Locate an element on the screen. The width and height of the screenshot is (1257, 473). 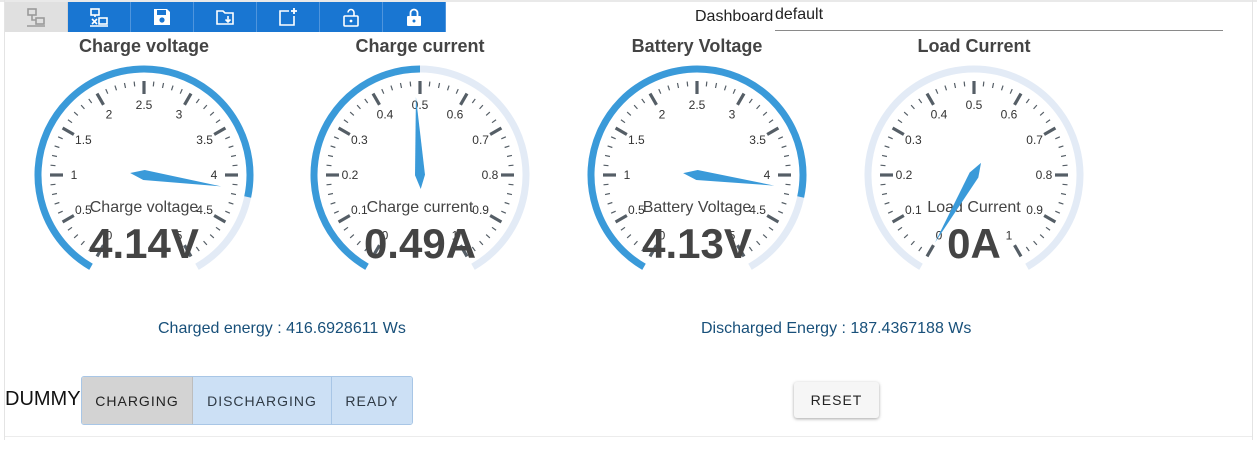
load-button is located at coordinates (225, 17).